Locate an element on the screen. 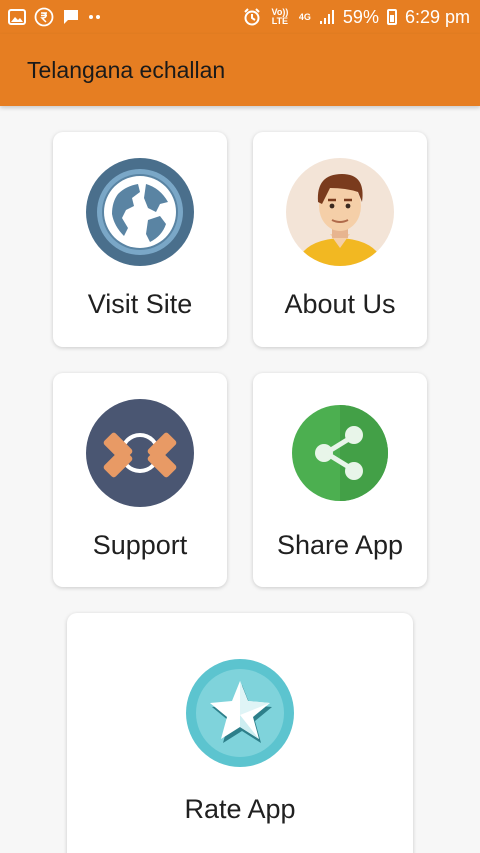 The image size is (480, 853). status-left is located at coordinates (55, 17).